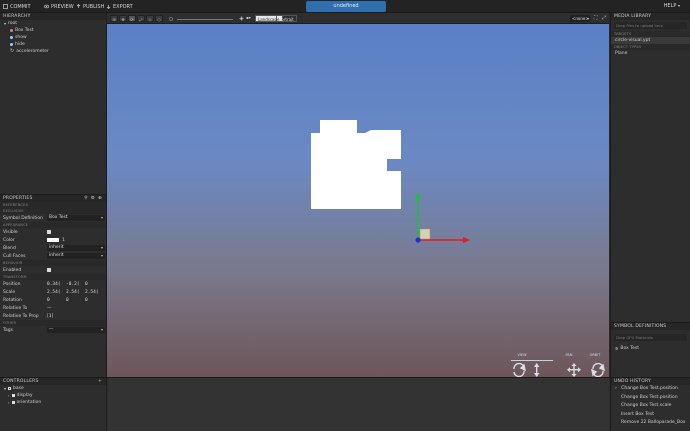 The width and height of the screenshot is (690, 431). What do you see at coordinates (604, 18) in the screenshot?
I see `expand-icon: ⤢` at bounding box center [604, 18].